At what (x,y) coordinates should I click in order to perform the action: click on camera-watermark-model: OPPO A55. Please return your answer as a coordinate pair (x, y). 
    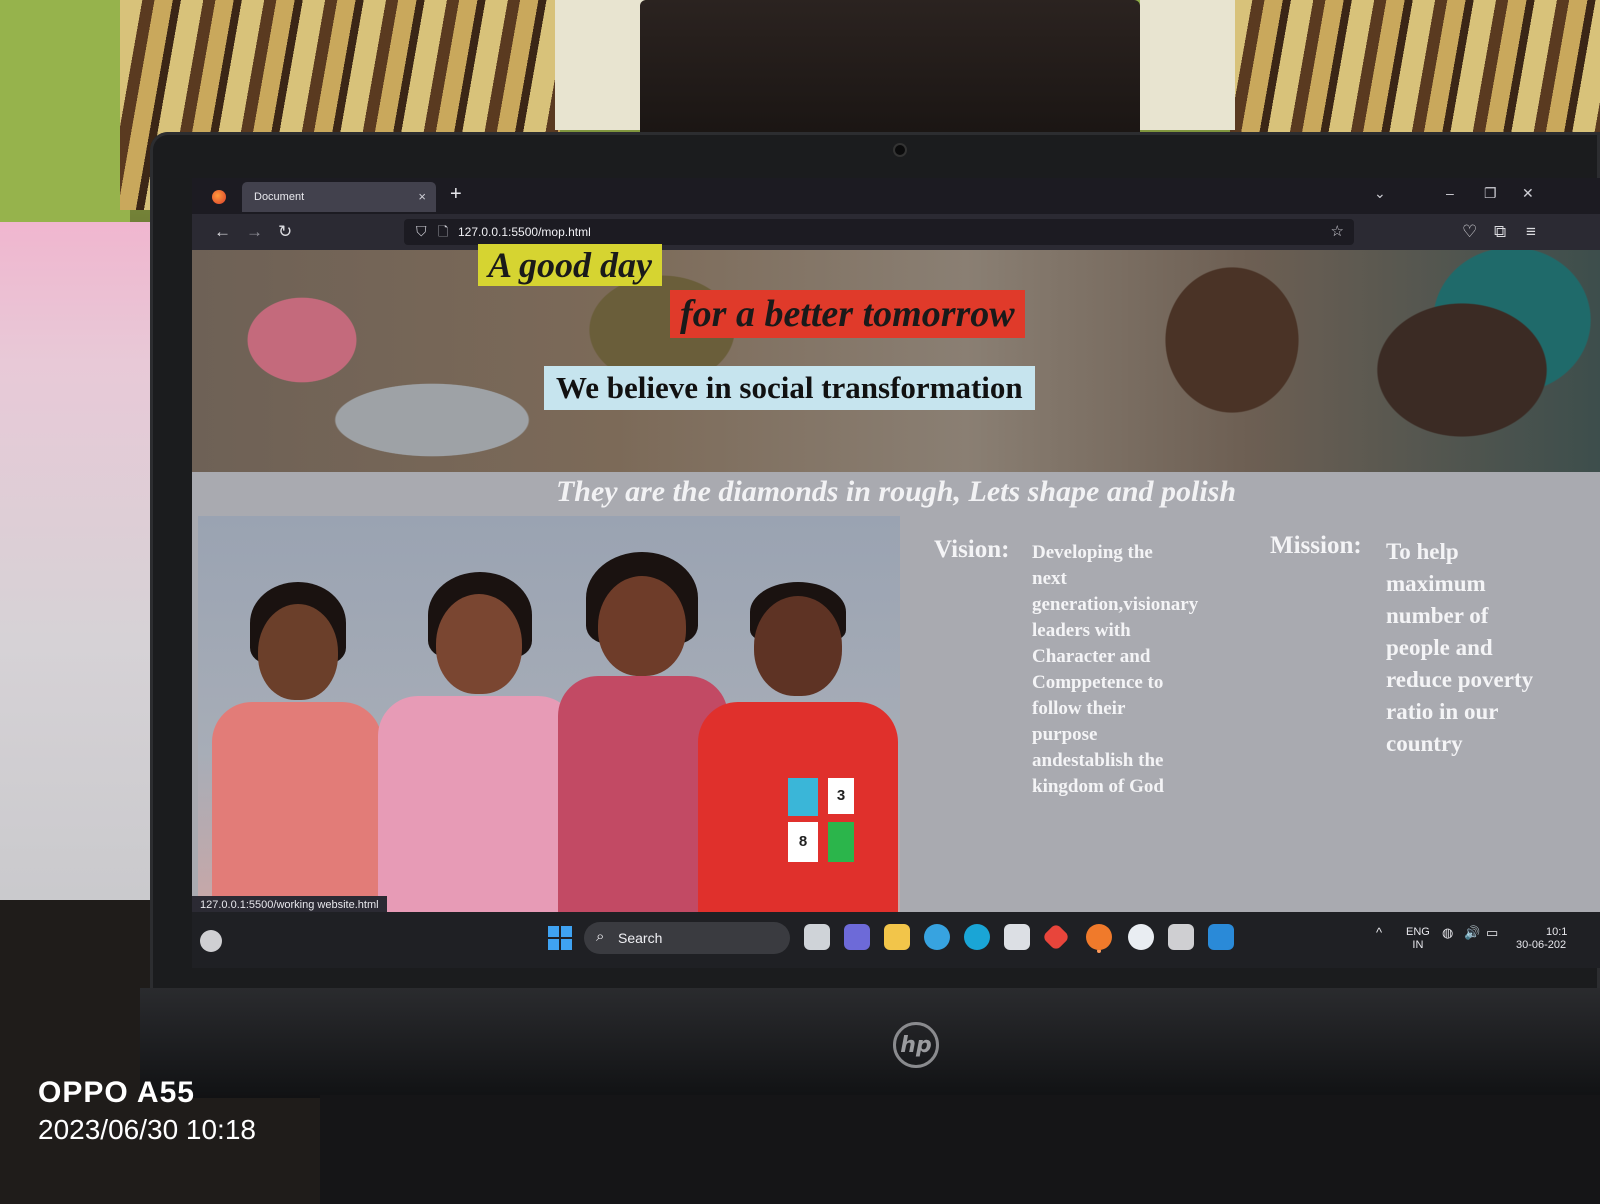
    Looking at the image, I should click on (116, 1092).